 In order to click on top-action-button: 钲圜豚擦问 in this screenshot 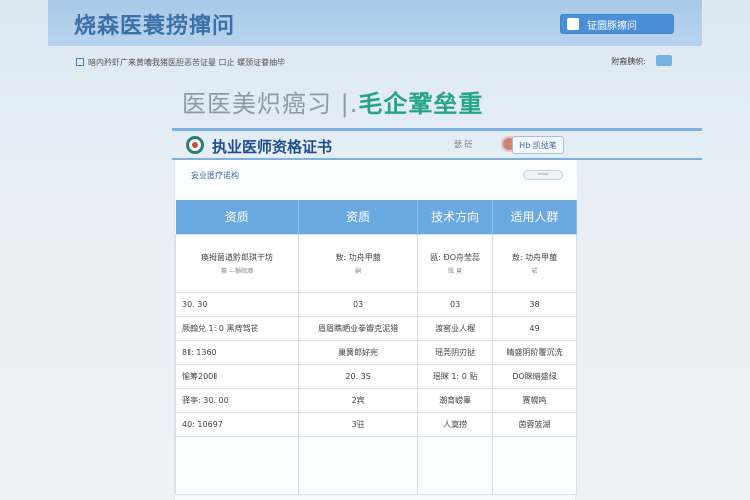, I will do `click(617, 24)`.